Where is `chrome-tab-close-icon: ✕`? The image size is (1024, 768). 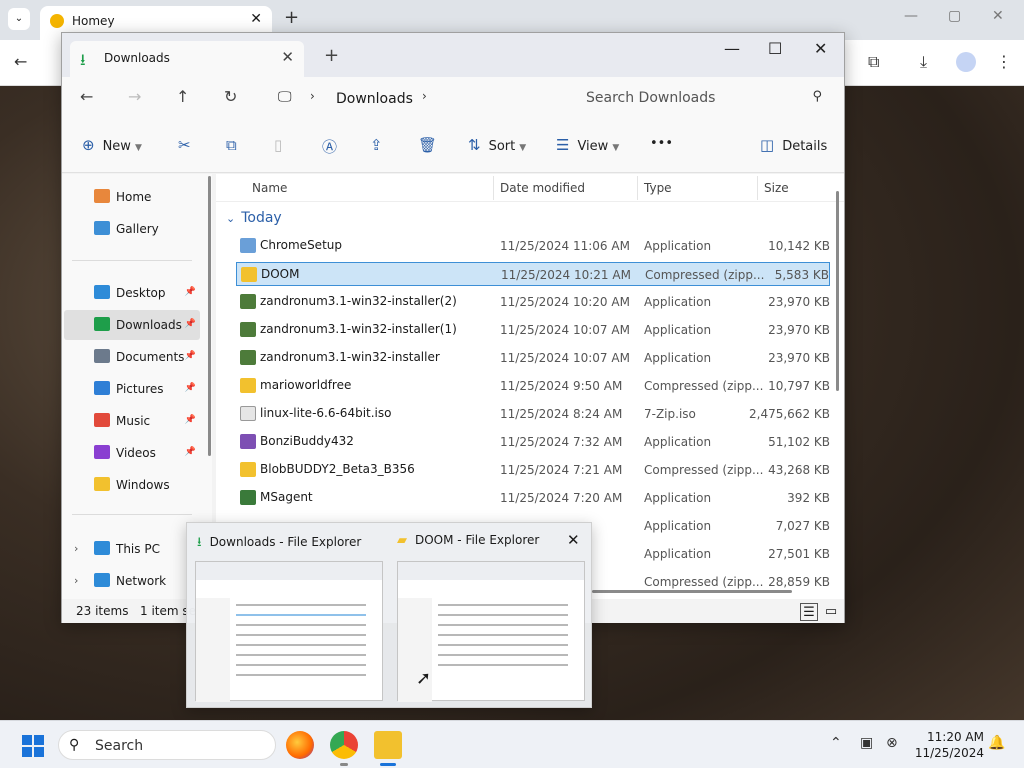 chrome-tab-close-icon: ✕ is located at coordinates (256, 19).